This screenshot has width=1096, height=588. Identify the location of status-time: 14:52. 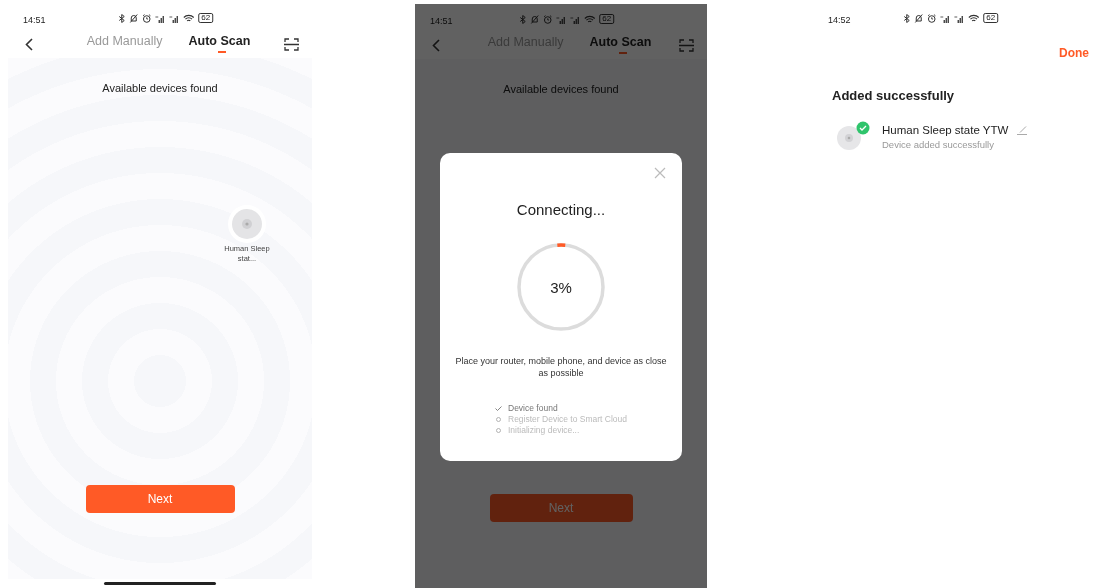
(839, 20).